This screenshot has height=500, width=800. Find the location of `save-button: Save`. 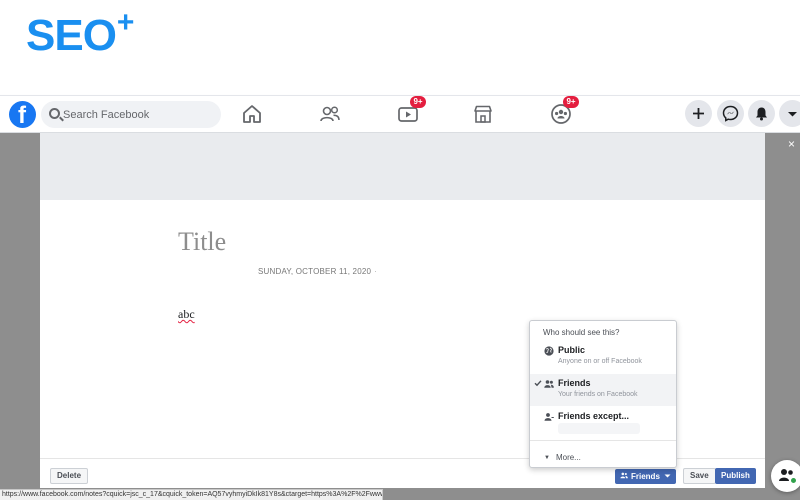

save-button: Save is located at coordinates (699, 476).